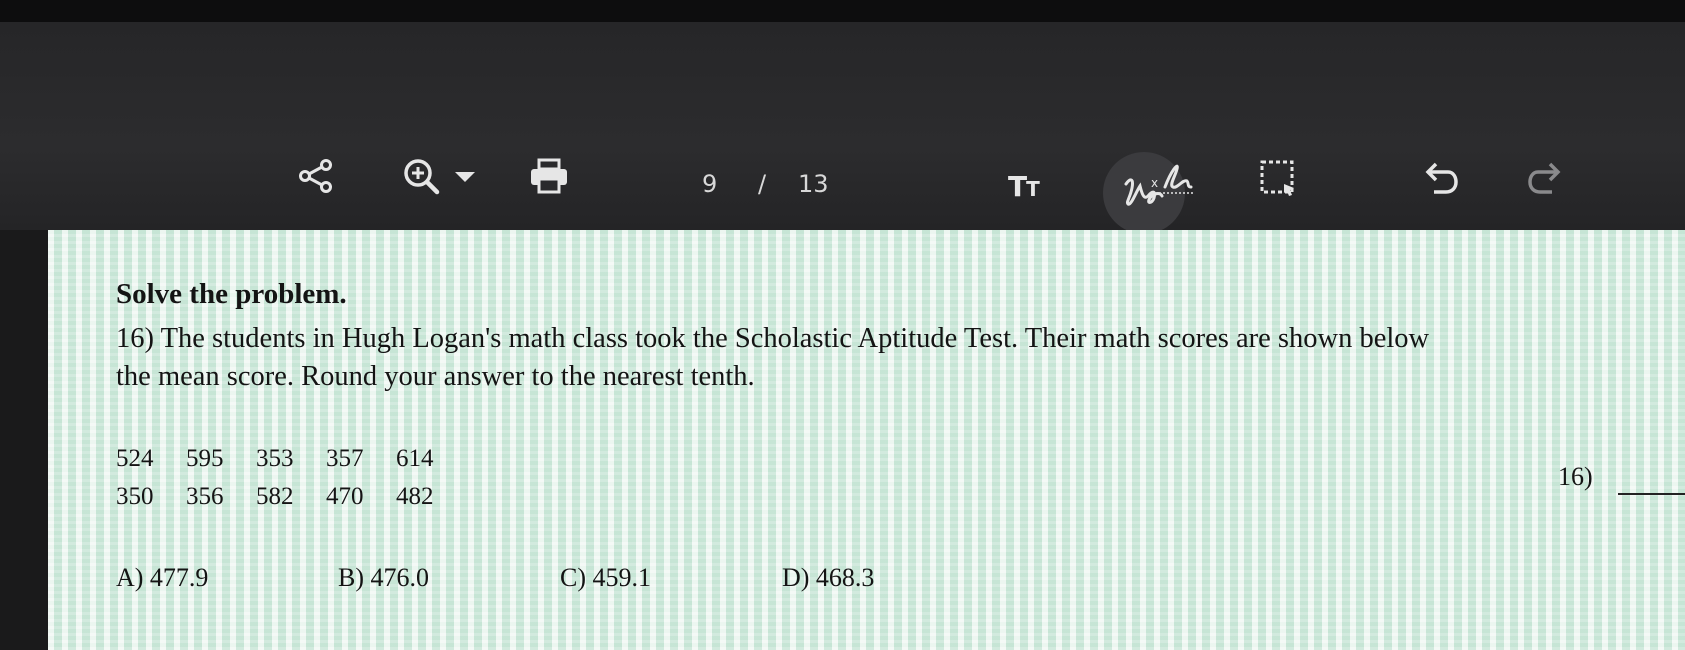 This screenshot has width=1685, height=650. What do you see at coordinates (605, 577) in the screenshot?
I see `choice-c: C) 459.1` at bounding box center [605, 577].